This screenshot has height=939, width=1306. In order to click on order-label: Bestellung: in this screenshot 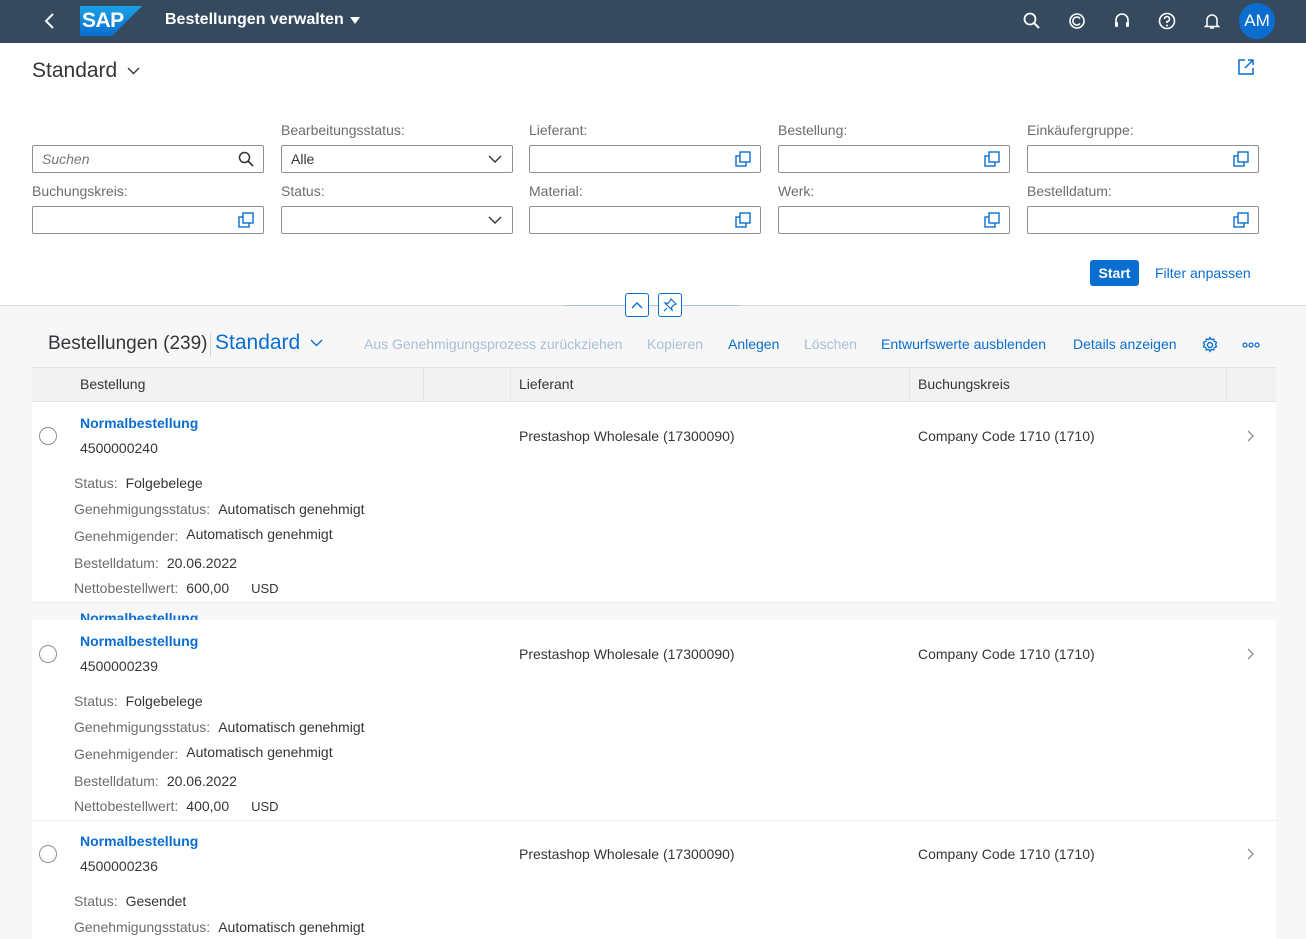, I will do `click(813, 130)`.